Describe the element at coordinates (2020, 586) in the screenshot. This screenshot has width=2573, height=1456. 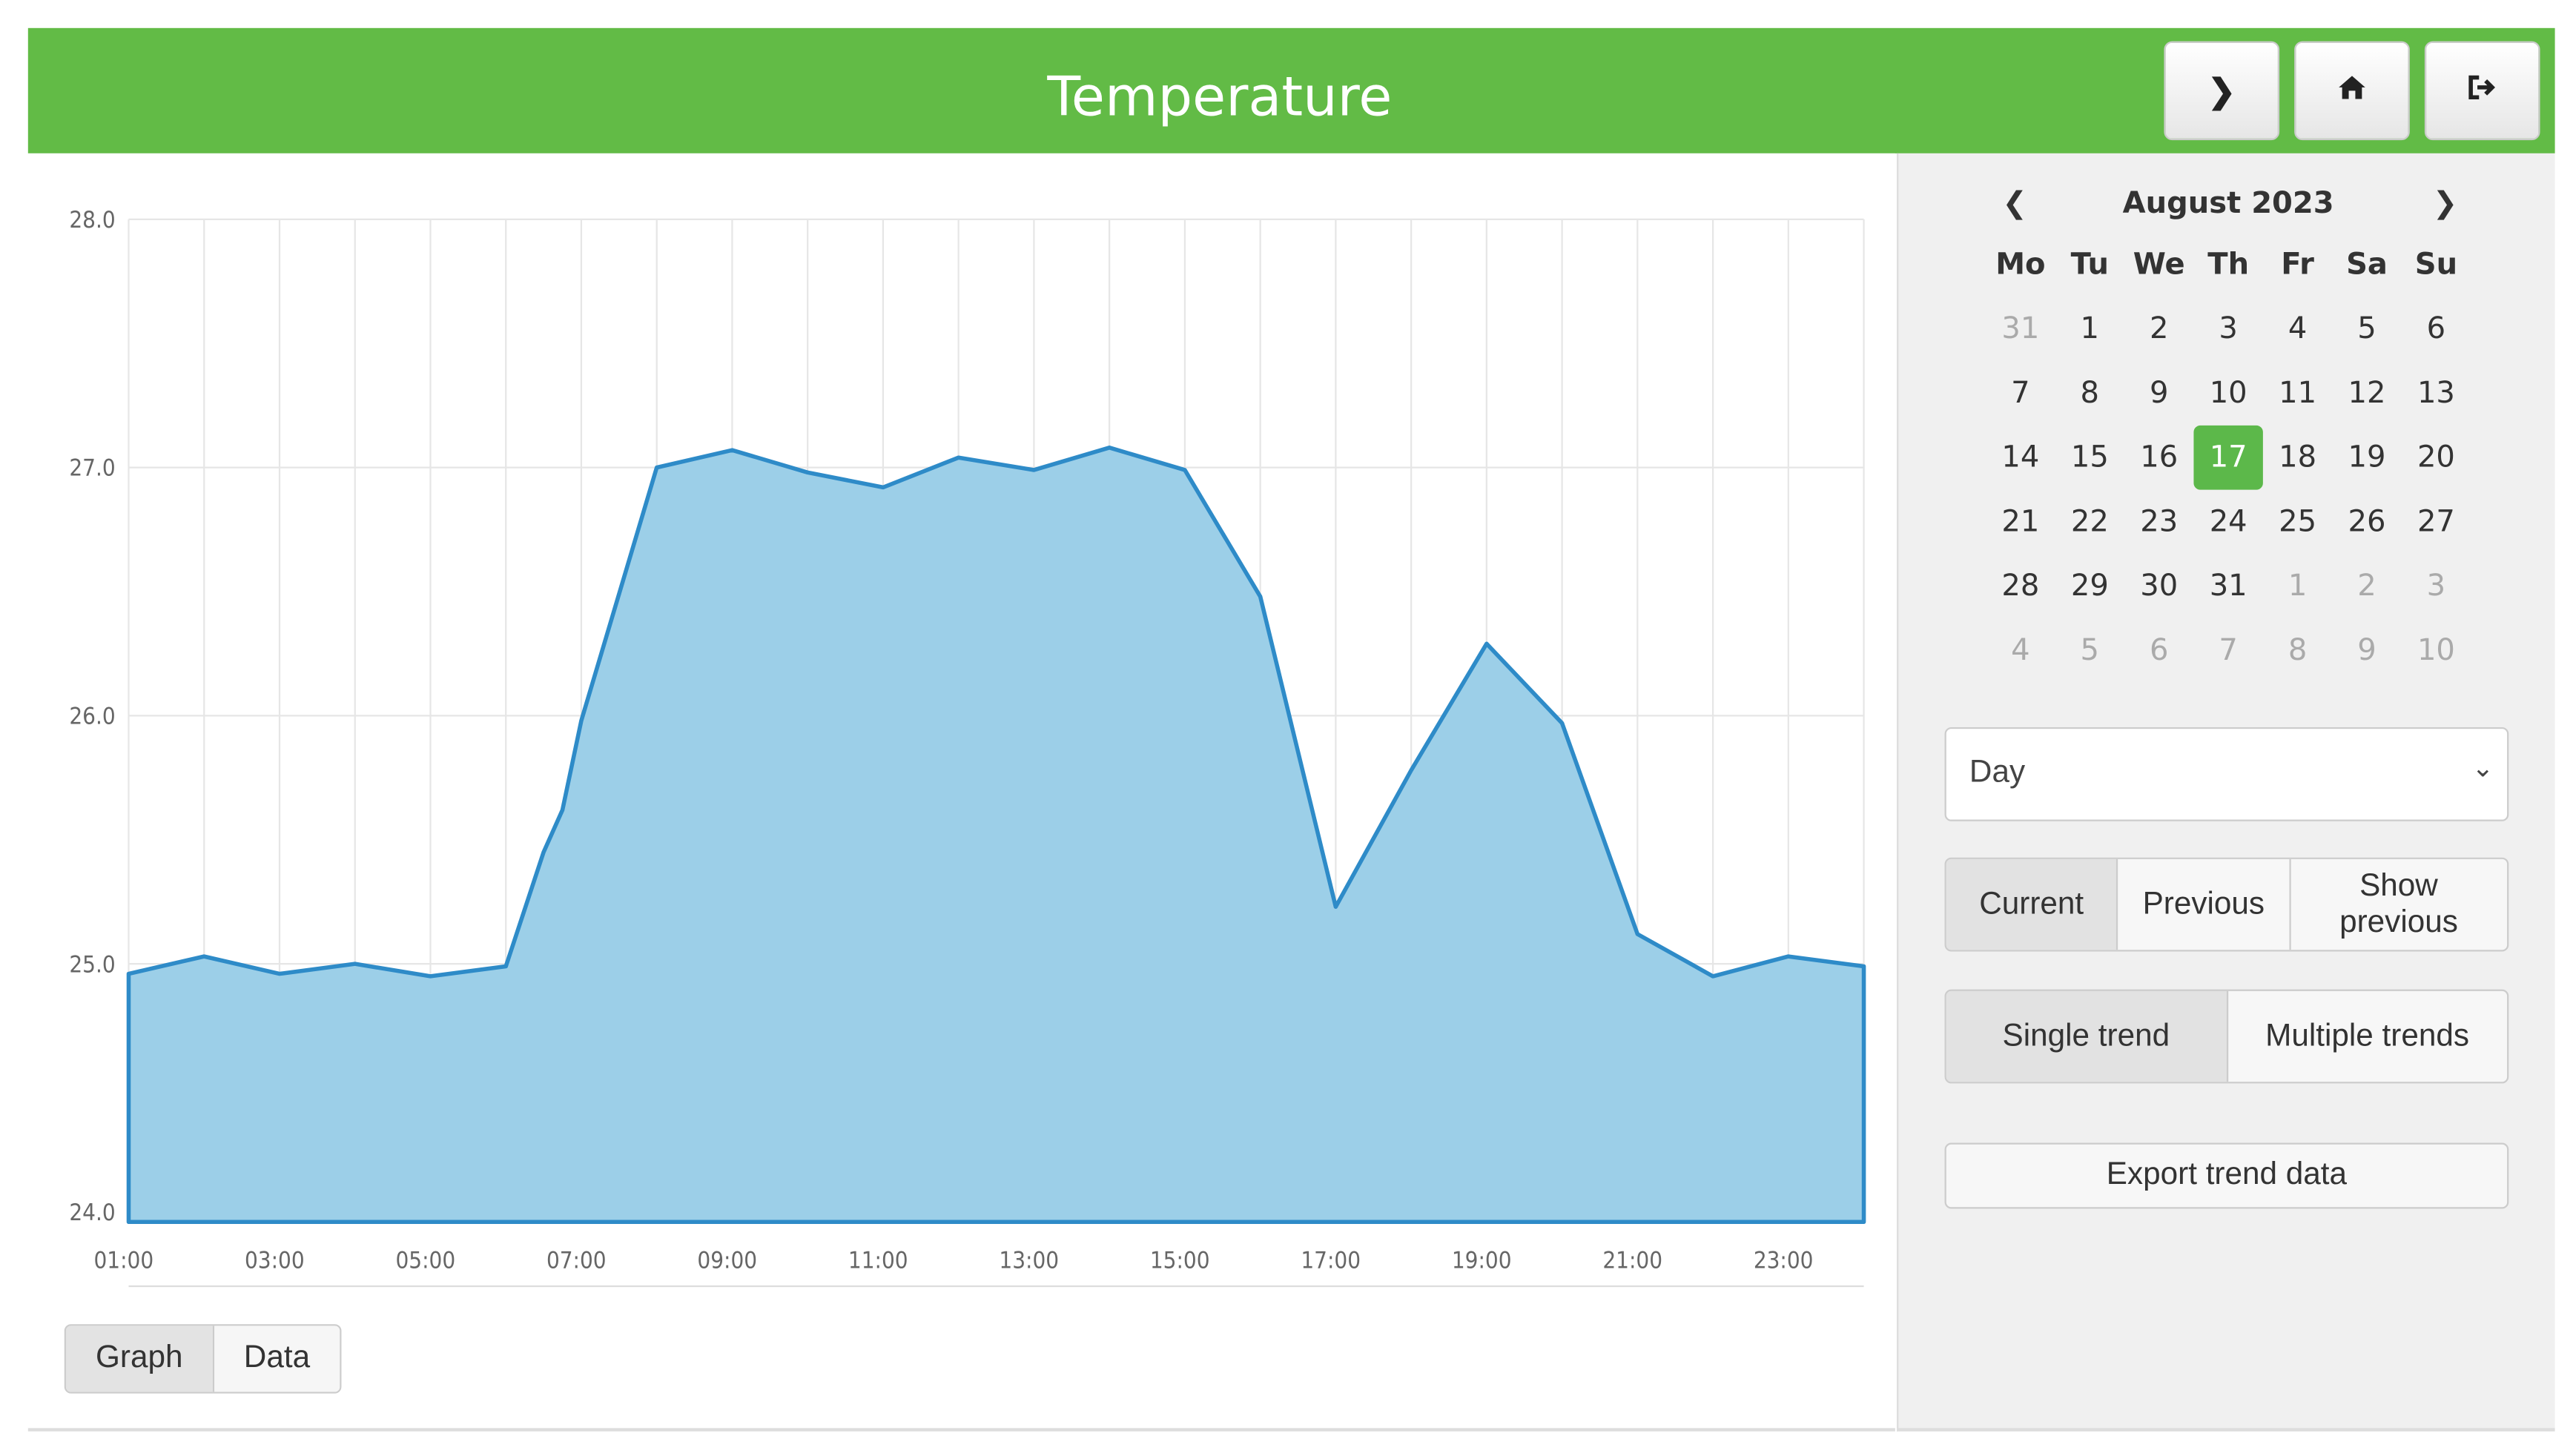
I see `calendar-day: 28` at that location.